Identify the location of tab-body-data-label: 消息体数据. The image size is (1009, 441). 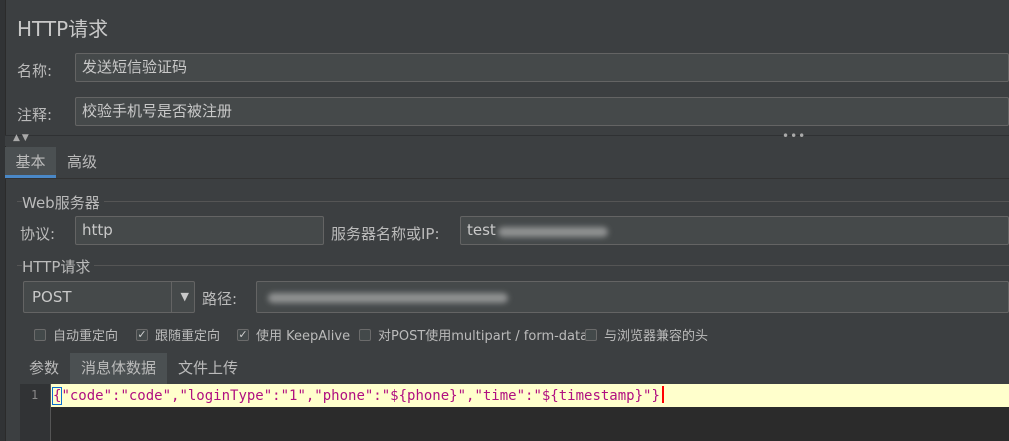
(118, 368).